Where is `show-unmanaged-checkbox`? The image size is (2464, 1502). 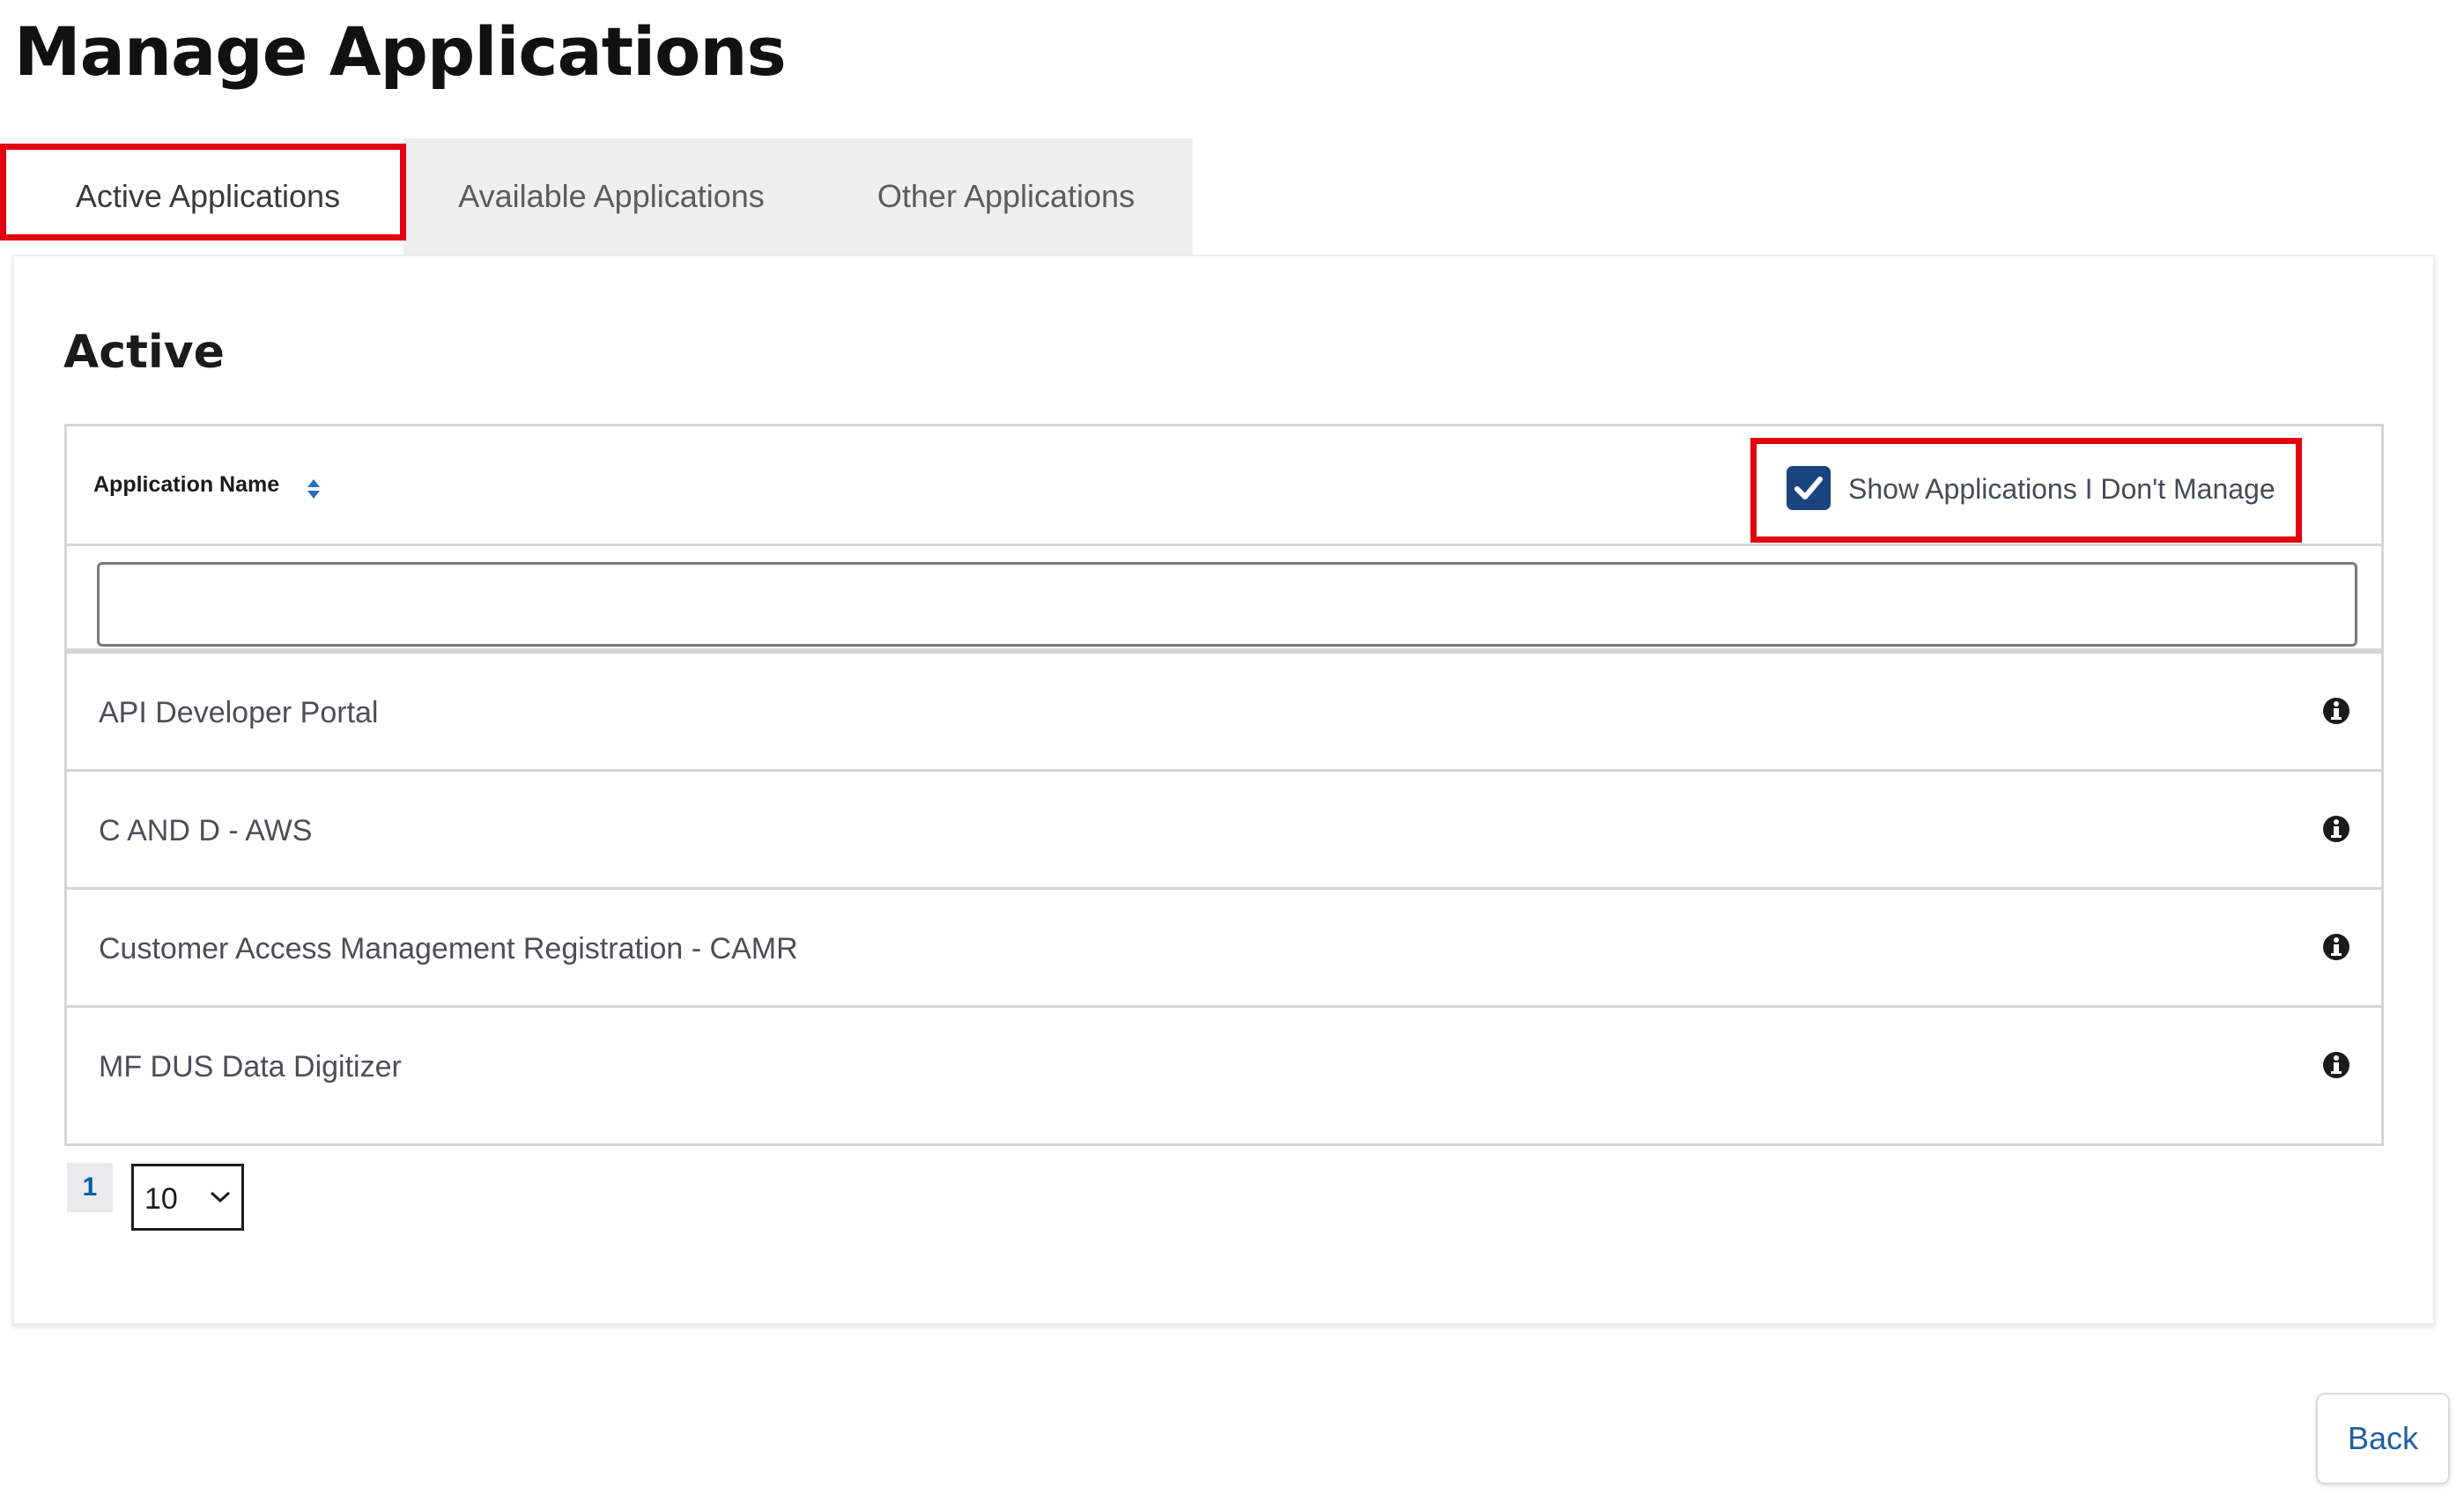 show-unmanaged-checkbox is located at coordinates (1809, 488).